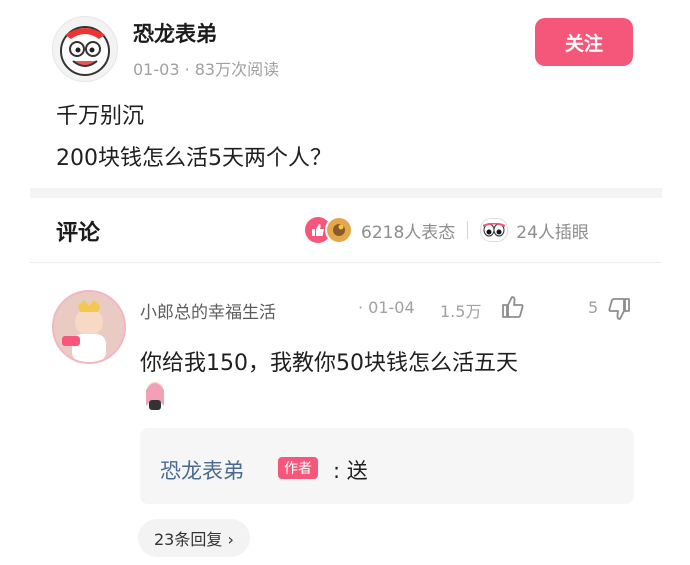 Image resolution: width=690 pixels, height=565 pixels. I want to click on reactions-count: 6218人表态, so click(408, 232).